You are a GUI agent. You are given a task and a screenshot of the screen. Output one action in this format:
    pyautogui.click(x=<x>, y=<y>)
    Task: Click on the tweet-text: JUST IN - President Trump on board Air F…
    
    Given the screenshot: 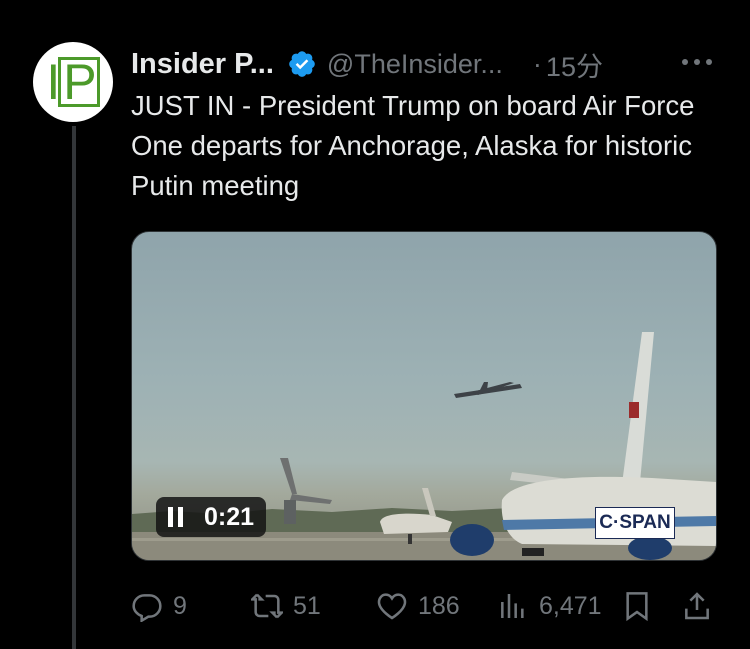 What is the action you would take?
    pyautogui.click(x=413, y=145)
    